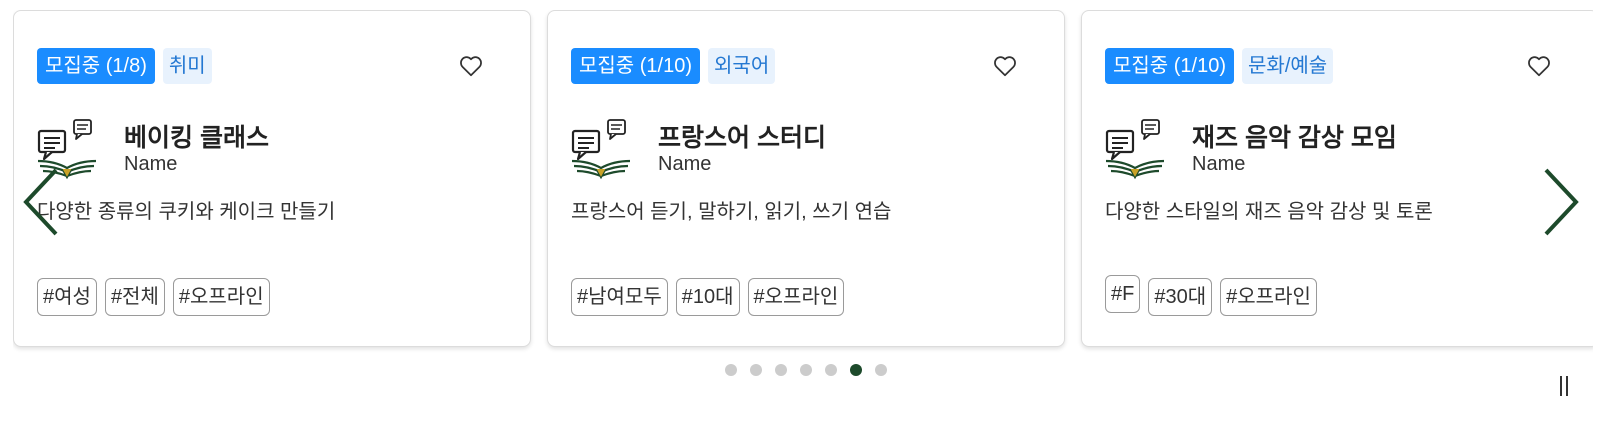 The image size is (1609, 427). Describe the element at coordinates (196, 138) in the screenshot. I see `card-title: 베이킹 클래스` at that location.